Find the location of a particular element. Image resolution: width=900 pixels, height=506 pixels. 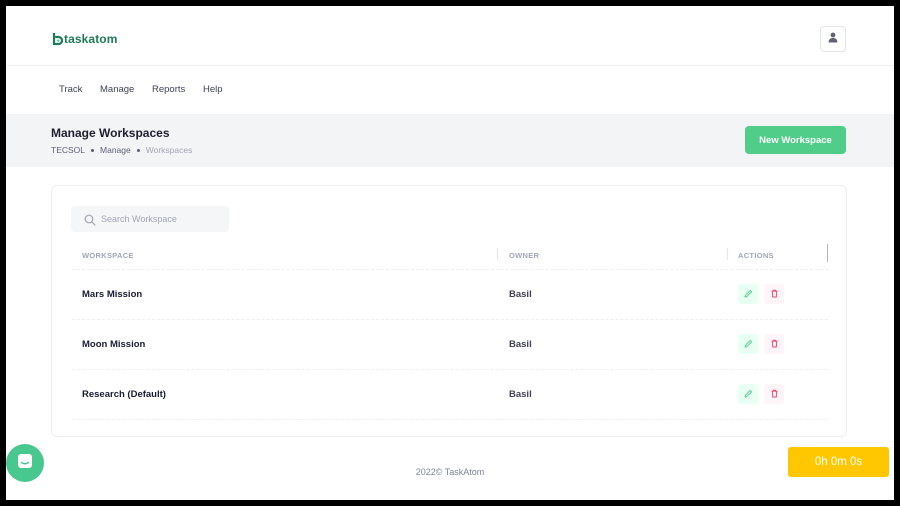

chat-icon is located at coordinates (25, 463).